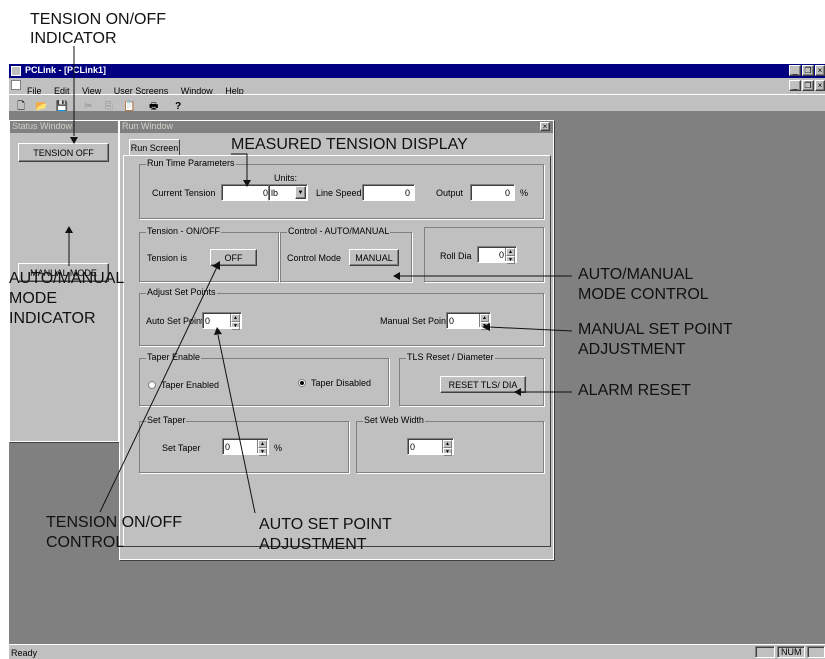 The height and width of the screenshot is (659, 825). Describe the element at coordinates (218, 331) in the screenshot. I see `arrow-auto-setpoint` at that location.